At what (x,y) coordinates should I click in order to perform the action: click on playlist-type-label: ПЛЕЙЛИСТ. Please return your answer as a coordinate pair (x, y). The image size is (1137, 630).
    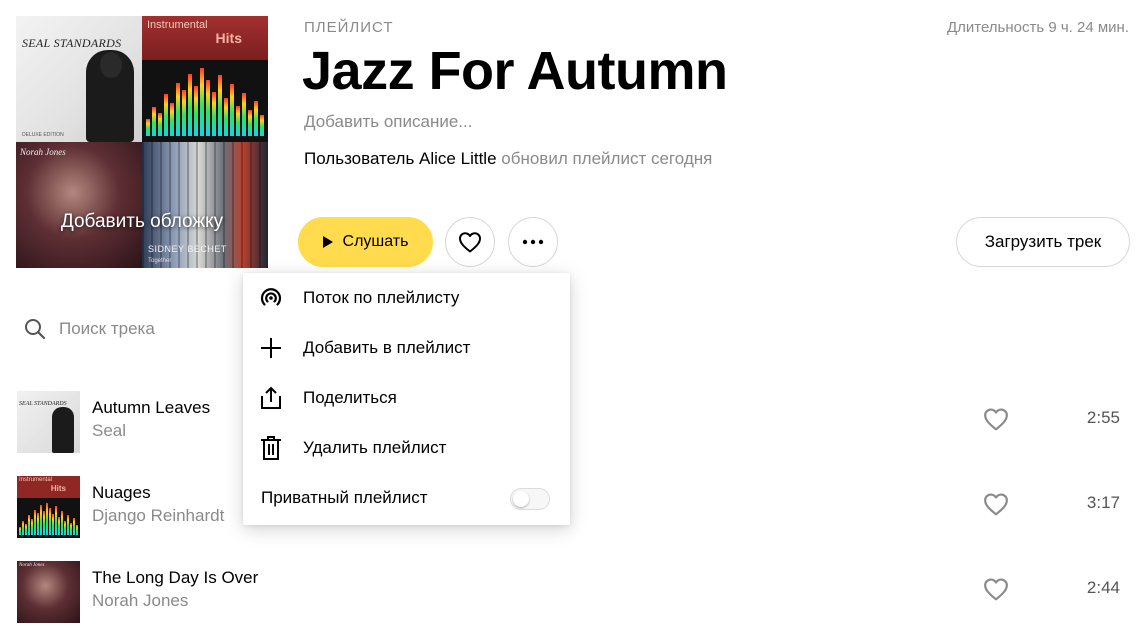
    Looking at the image, I should click on (349, 27).